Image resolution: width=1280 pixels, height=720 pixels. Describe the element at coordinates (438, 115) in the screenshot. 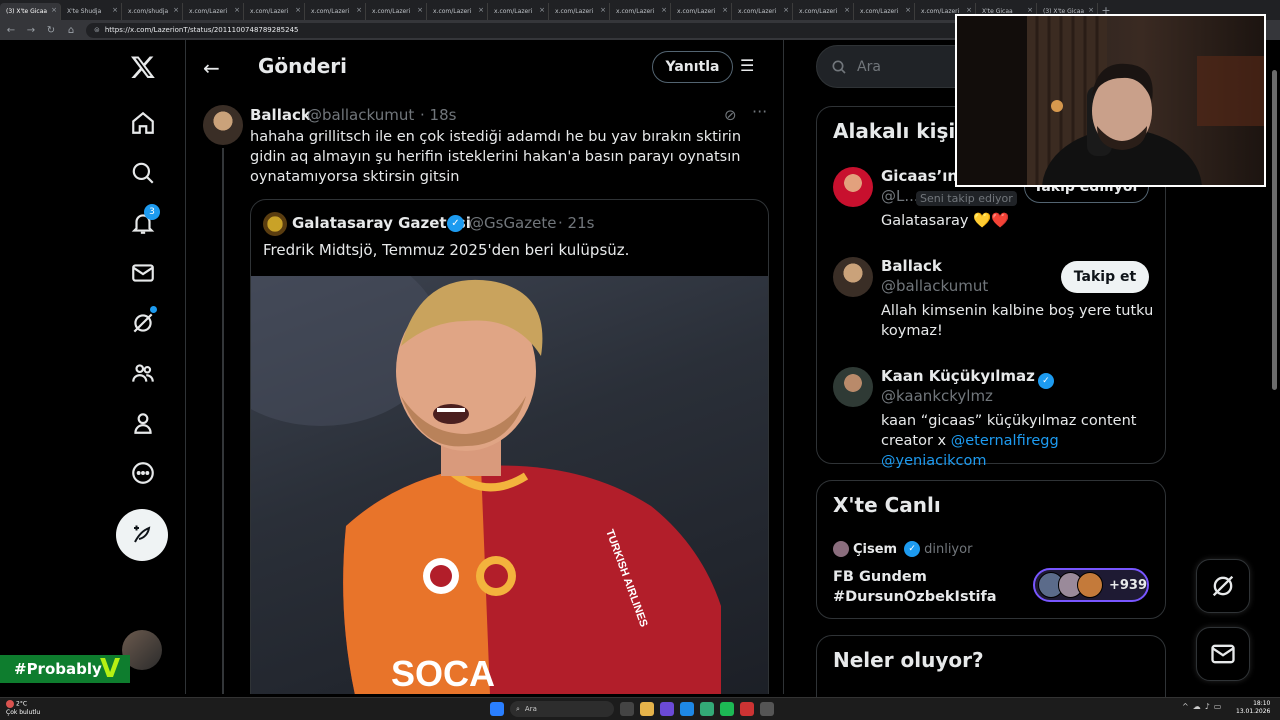

I see `reply-timestamp: · 18s` at that location.